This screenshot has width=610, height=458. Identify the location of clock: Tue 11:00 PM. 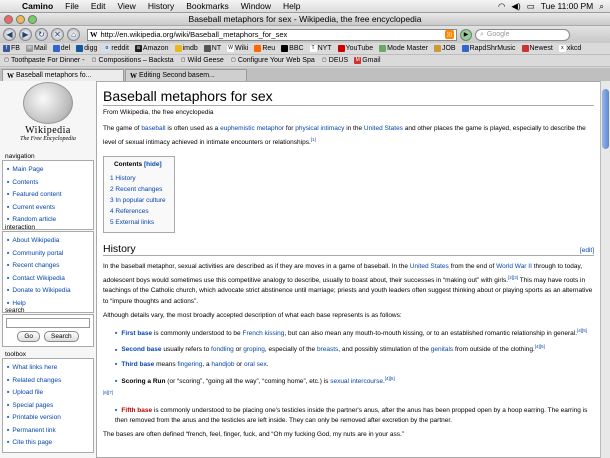
(567, 6).